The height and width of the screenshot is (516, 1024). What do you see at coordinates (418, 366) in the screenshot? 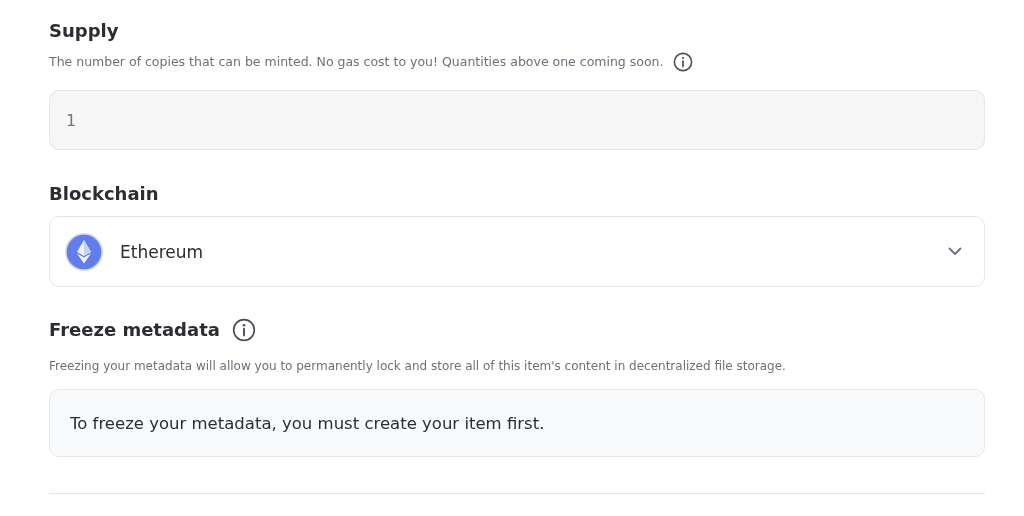
I see `section-description: Freezing your metadata will allow you to permanently lock and store all of this item's content in decentralized file storage.` at bounding box center [418, 366].